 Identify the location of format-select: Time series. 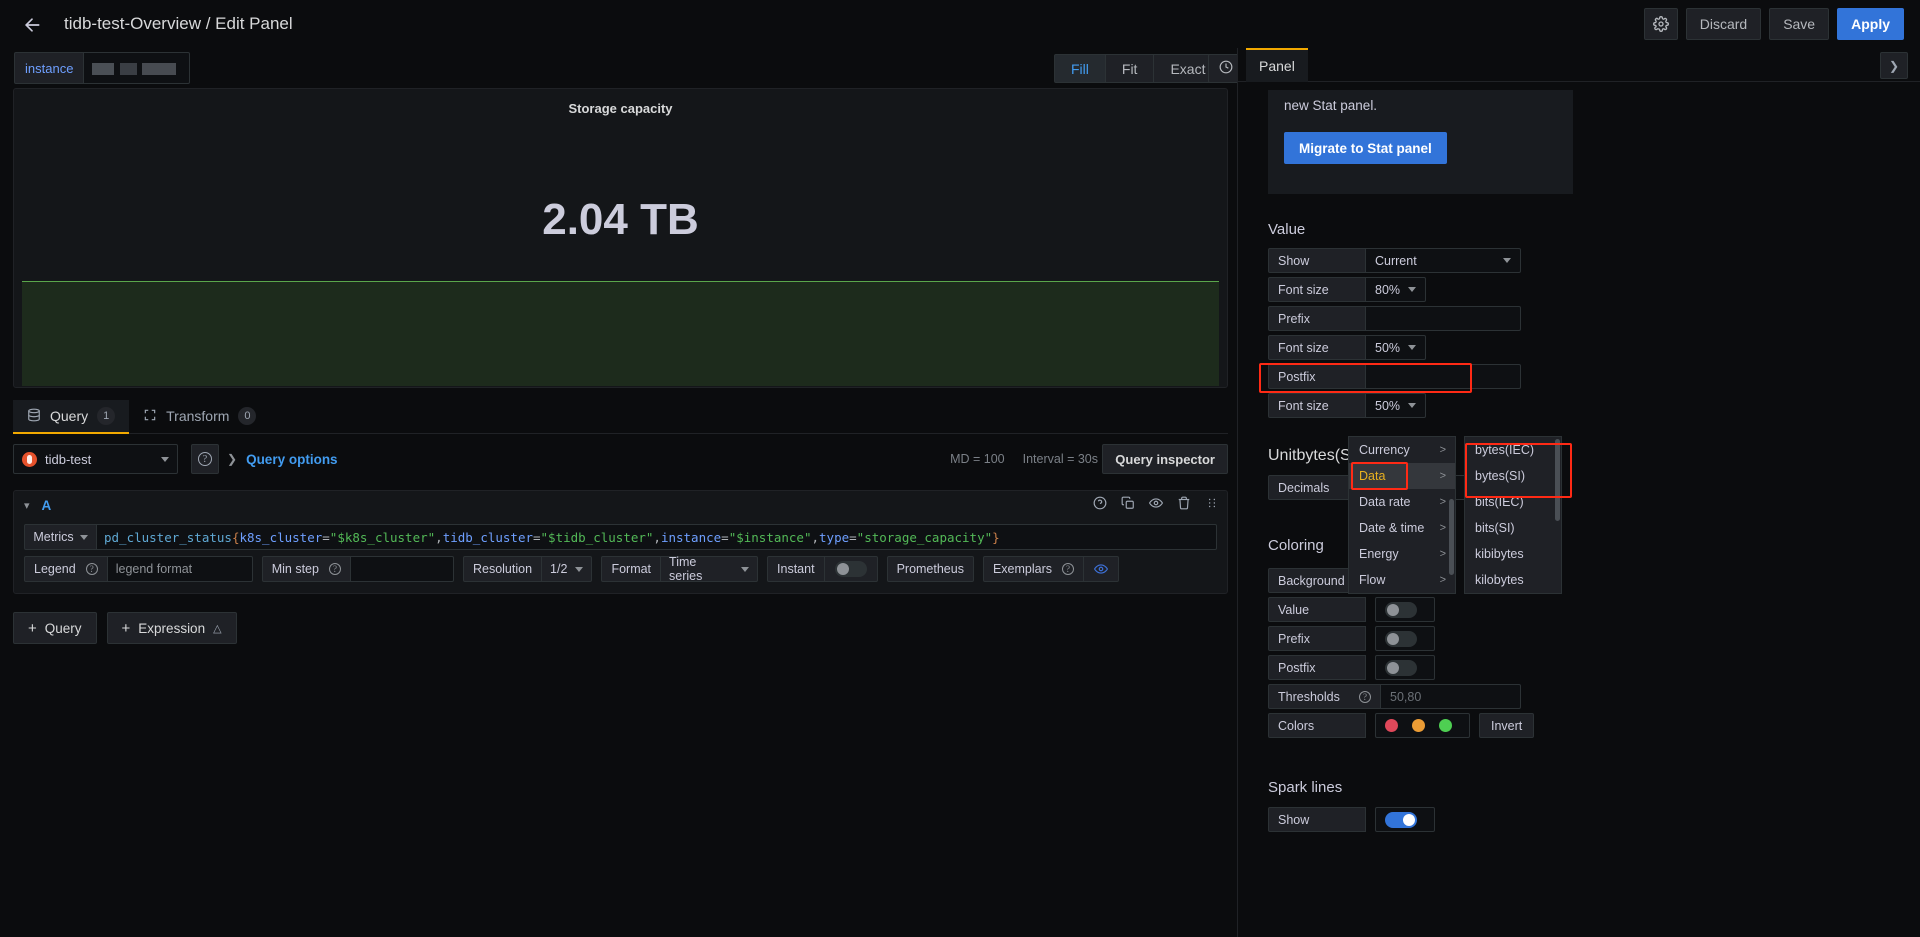
(710, 569).